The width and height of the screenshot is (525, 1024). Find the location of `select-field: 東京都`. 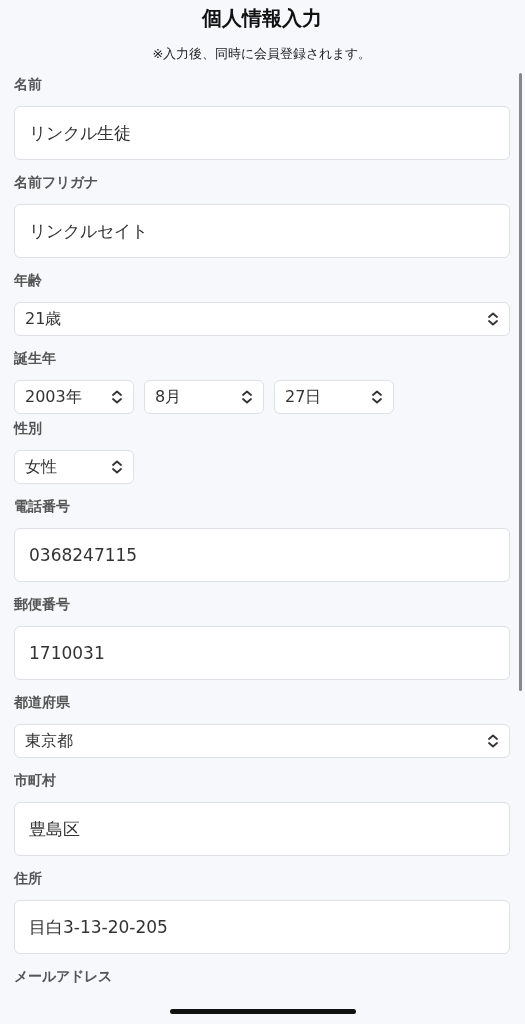

select-field: 東京都 is located at coordinates (262, 741).